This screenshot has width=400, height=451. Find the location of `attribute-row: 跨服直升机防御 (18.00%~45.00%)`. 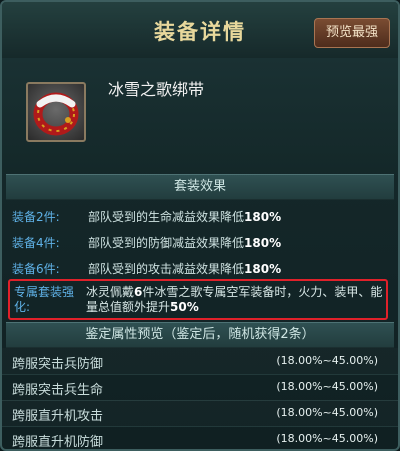

attribute-row: 跨服直升机防御 (18.00%~45.00%) is located at coordinates (200, 438).